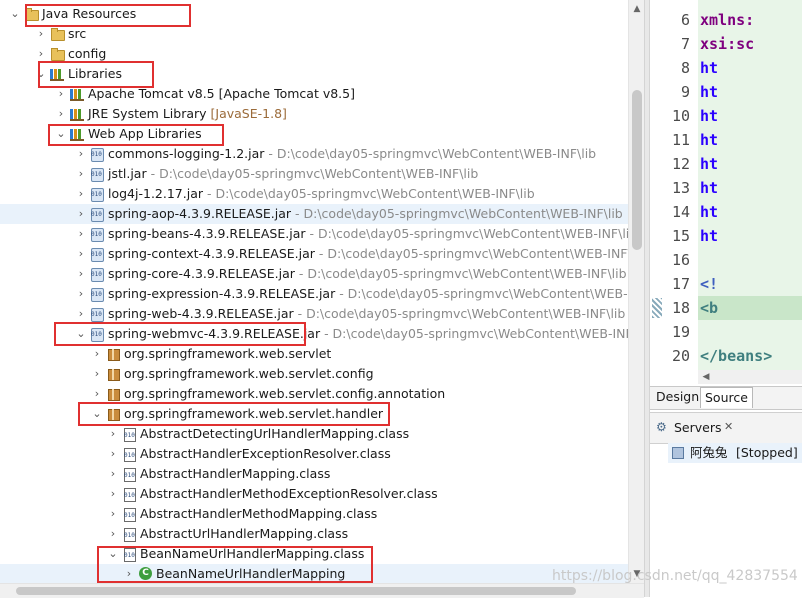 The image size is (802, 598). What do you see at coordinates (314, 34) in the screenshot?
I see `tree-item: › src` at bounding box center [314, 34].